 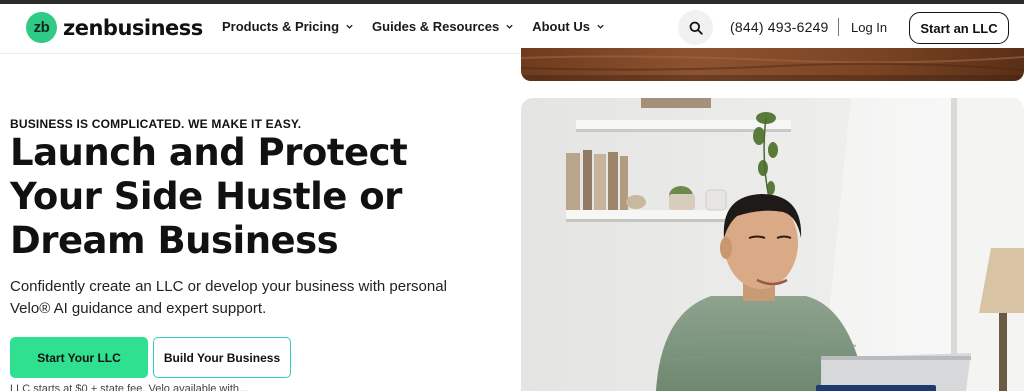 What do you see at coordinates (41, 27) in the screenshot?
I see `logo-mark: zb` at bounding box center [41, 27].